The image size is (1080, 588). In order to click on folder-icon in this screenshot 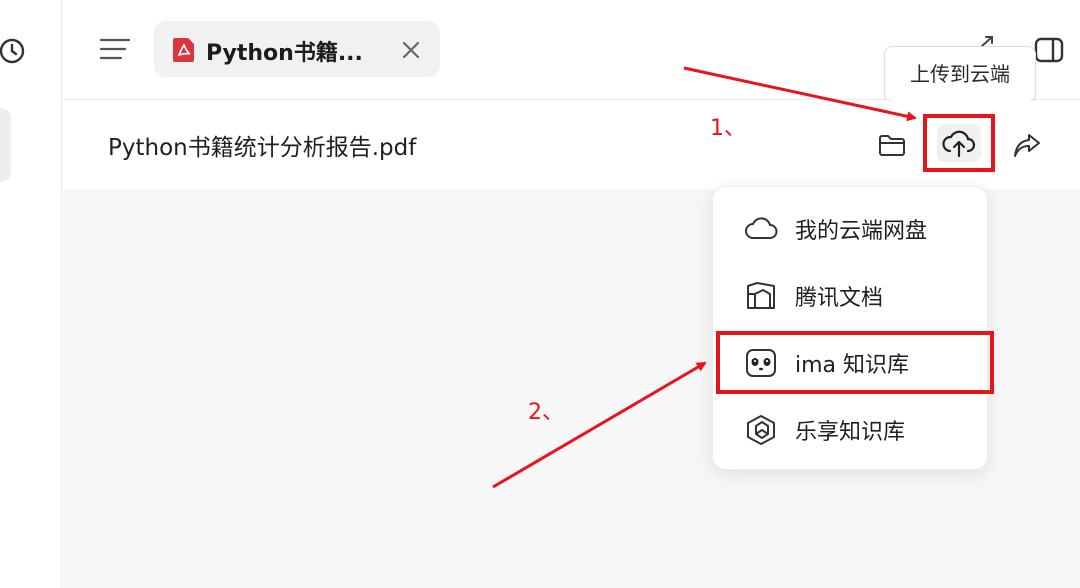, I will do `click(892, 145)`.